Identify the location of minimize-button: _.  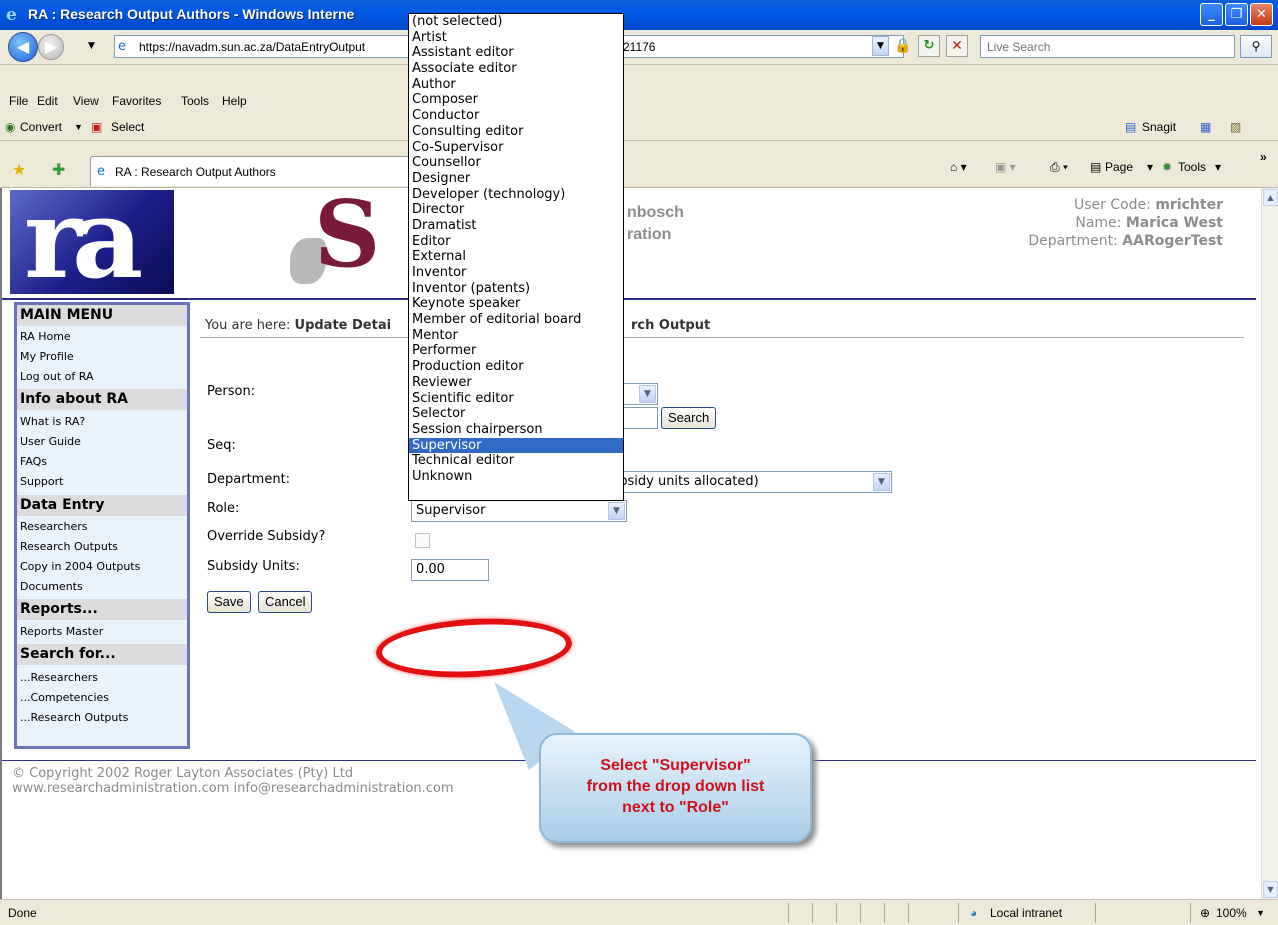
(1211, 14).